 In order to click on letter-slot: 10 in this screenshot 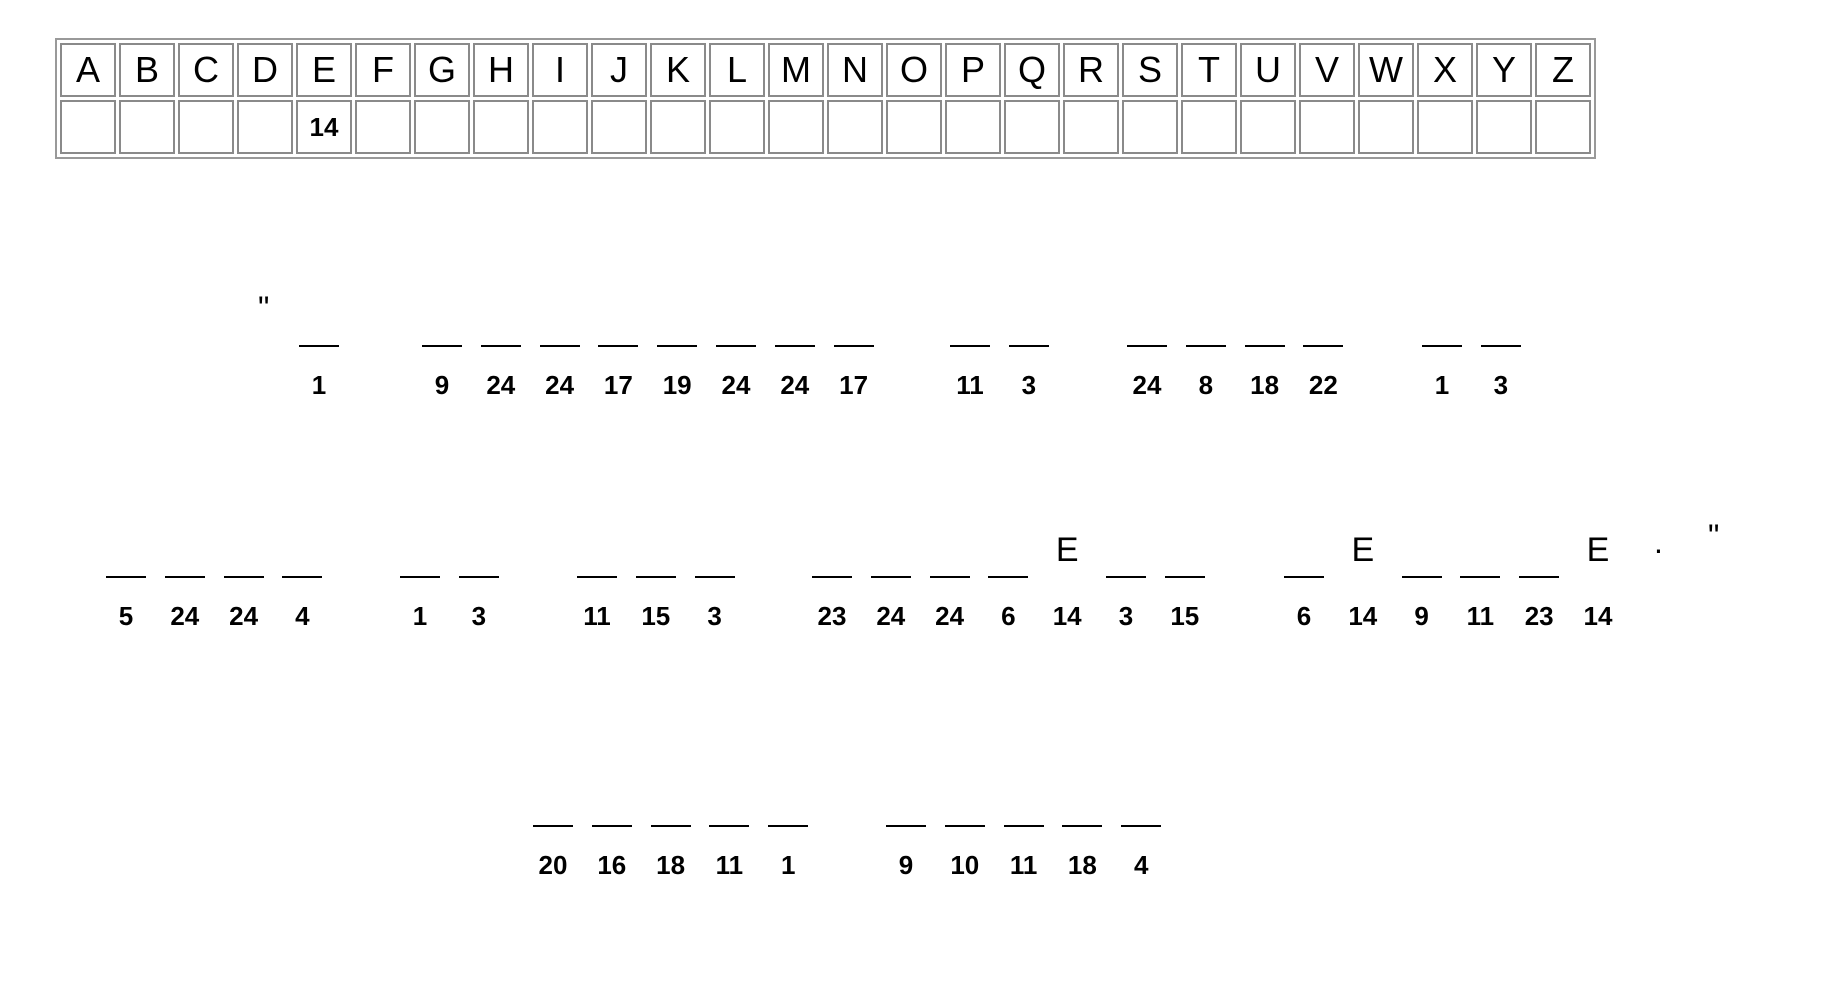, I will do `click(965, 824)`.